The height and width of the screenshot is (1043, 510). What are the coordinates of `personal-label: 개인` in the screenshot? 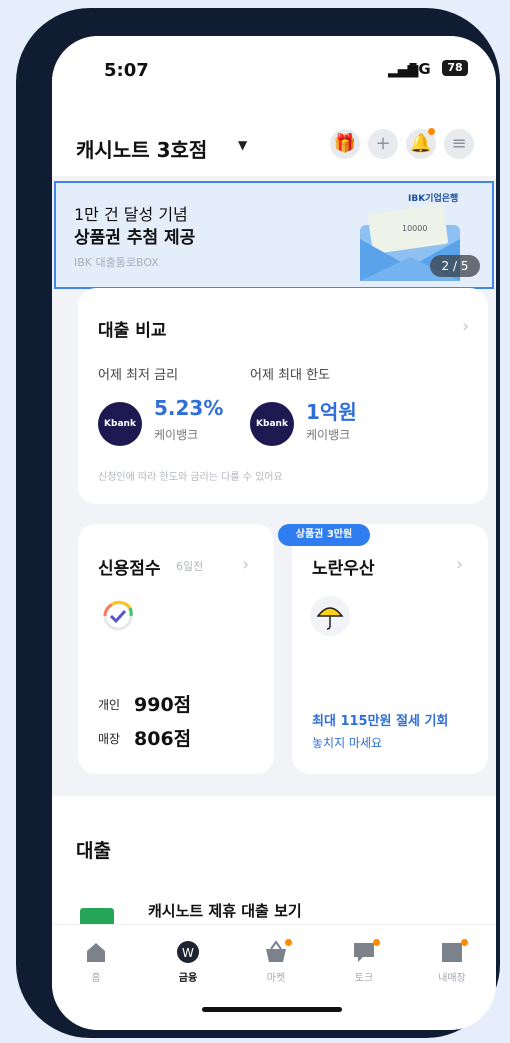 It's located at (109, 705).